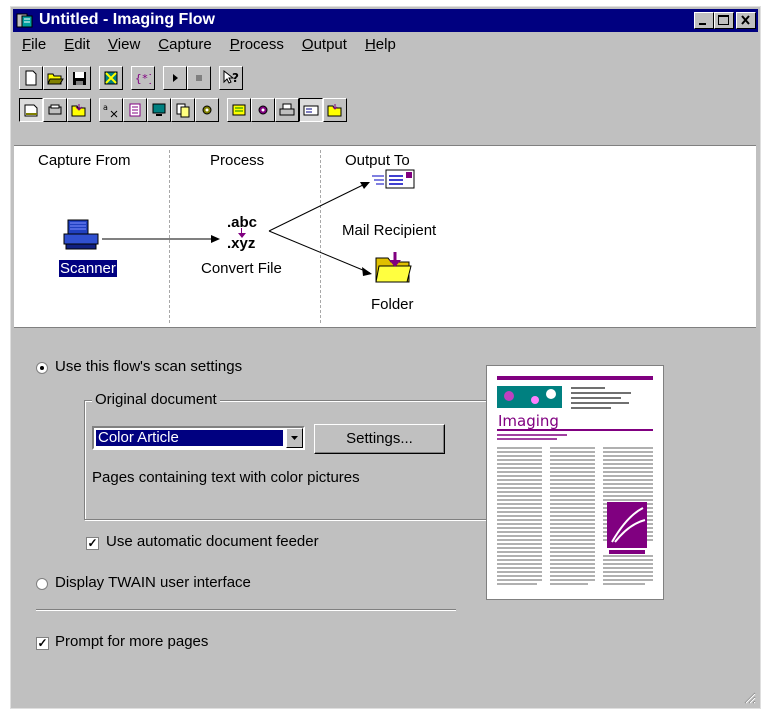 The height and width of the screenshot is (713, 765). I want to click on save-button, so click(79, 78).